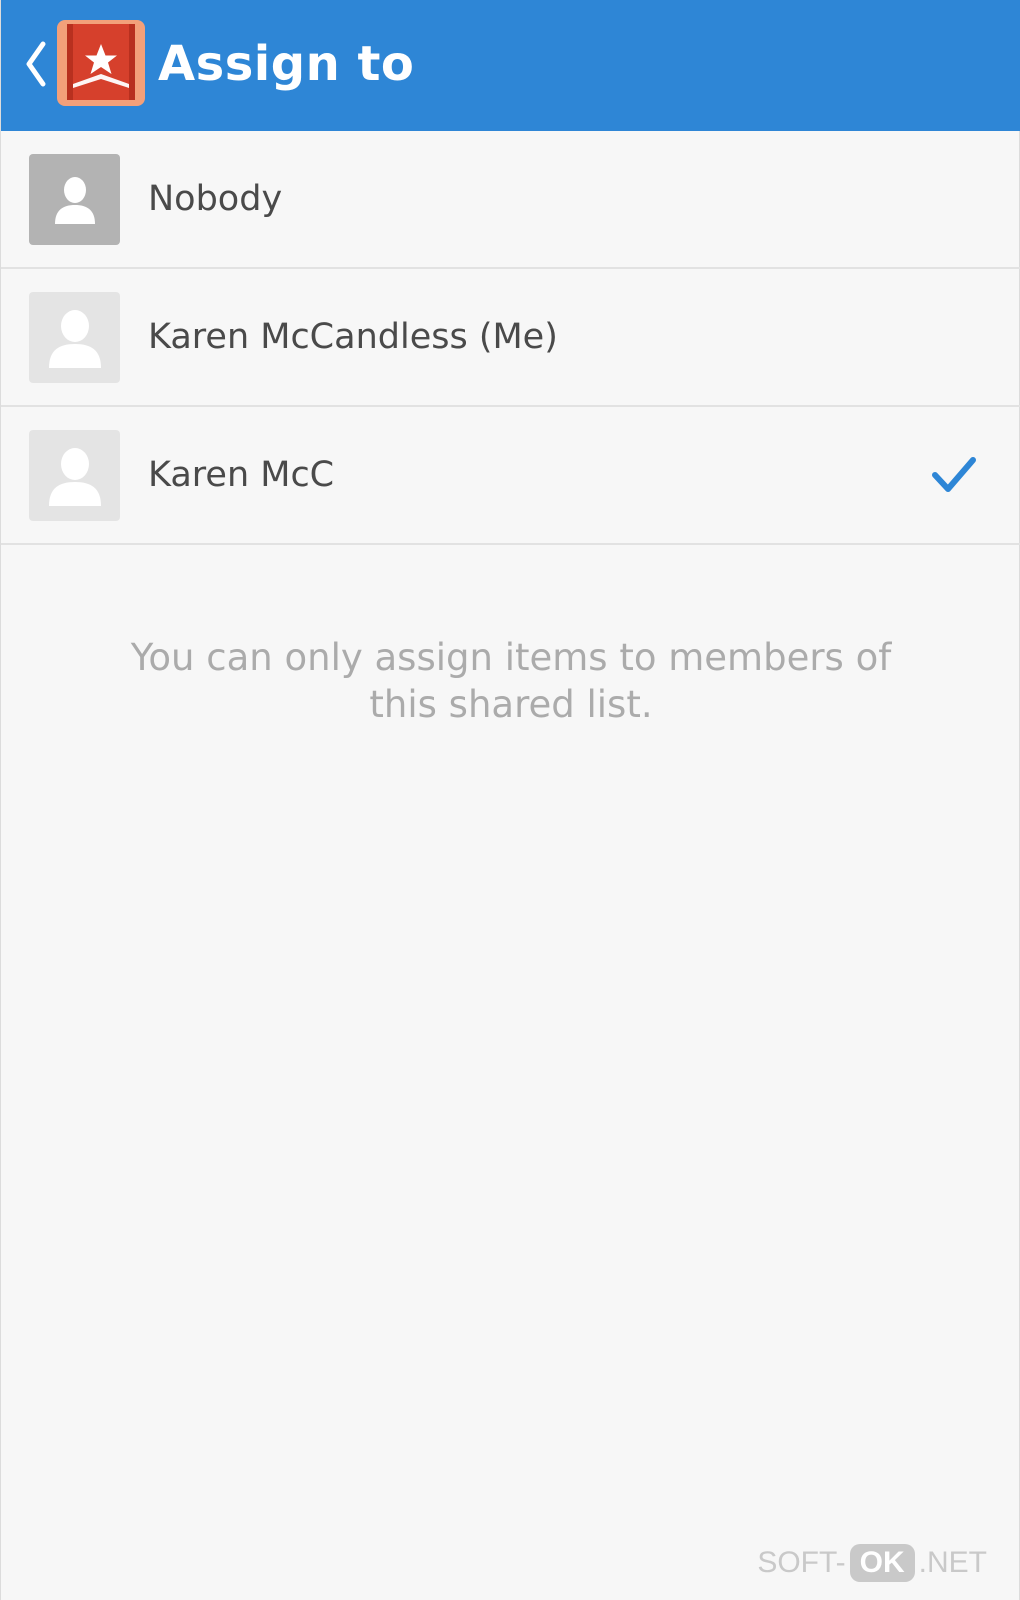  I want to click on back-button, so click(36, 64).